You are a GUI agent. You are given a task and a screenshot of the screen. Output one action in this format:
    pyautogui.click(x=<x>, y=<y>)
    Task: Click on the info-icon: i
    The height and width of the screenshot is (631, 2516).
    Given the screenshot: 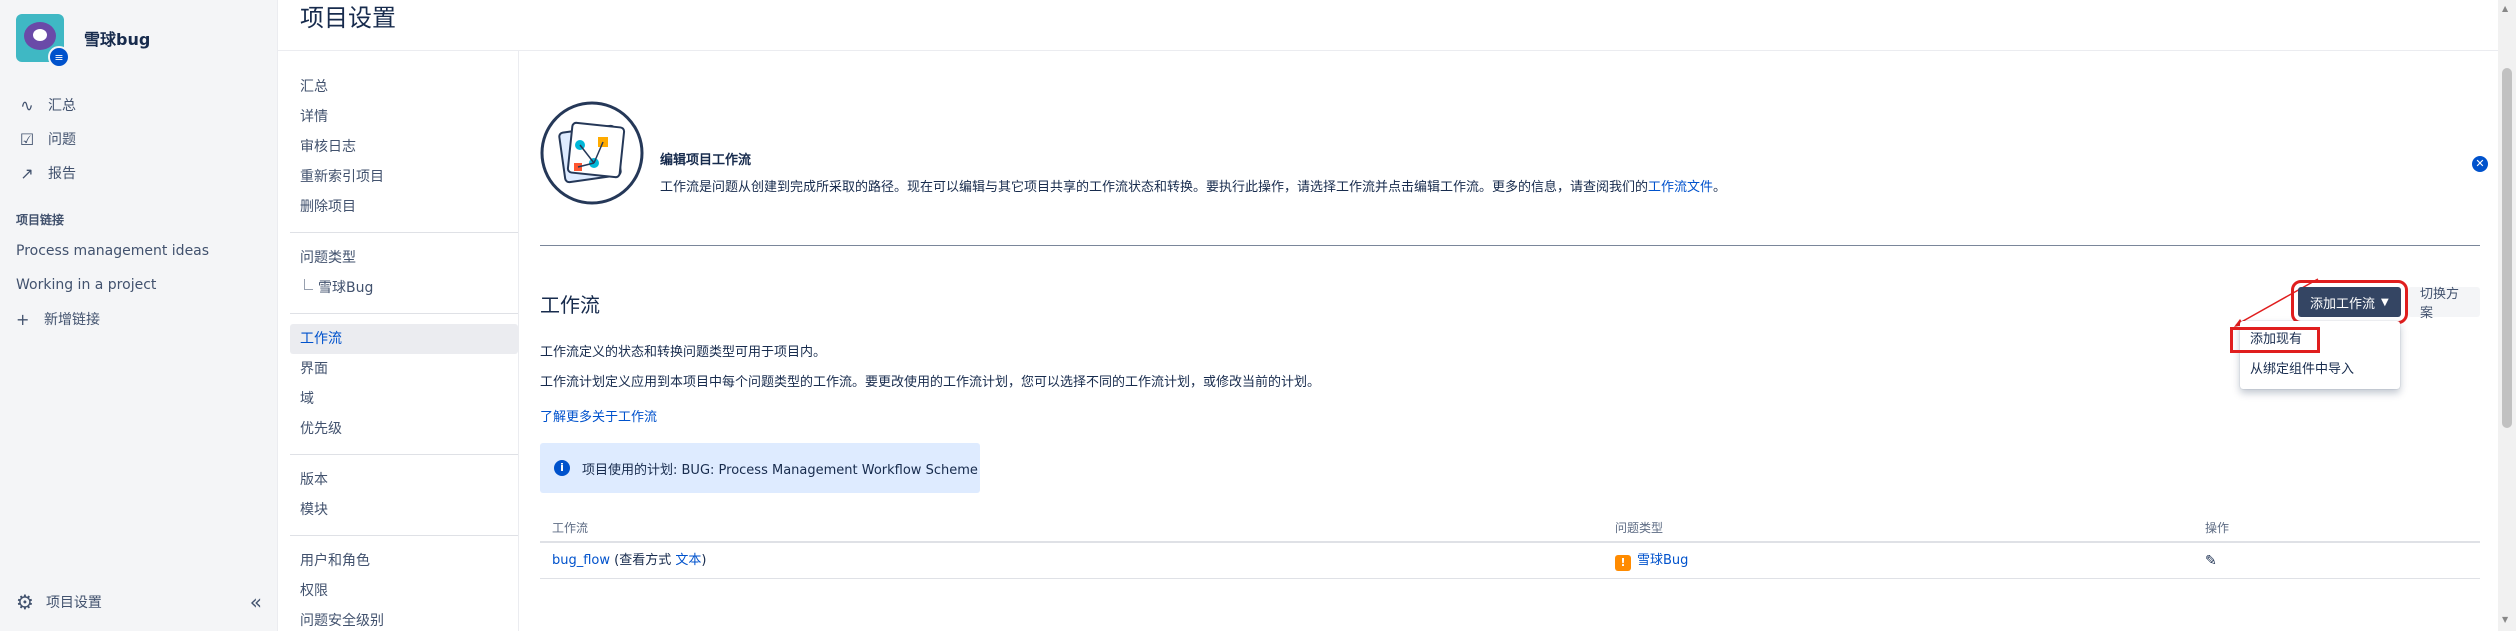 What is the action you would take?
    pyautogui.click(x=562, y=468)
    